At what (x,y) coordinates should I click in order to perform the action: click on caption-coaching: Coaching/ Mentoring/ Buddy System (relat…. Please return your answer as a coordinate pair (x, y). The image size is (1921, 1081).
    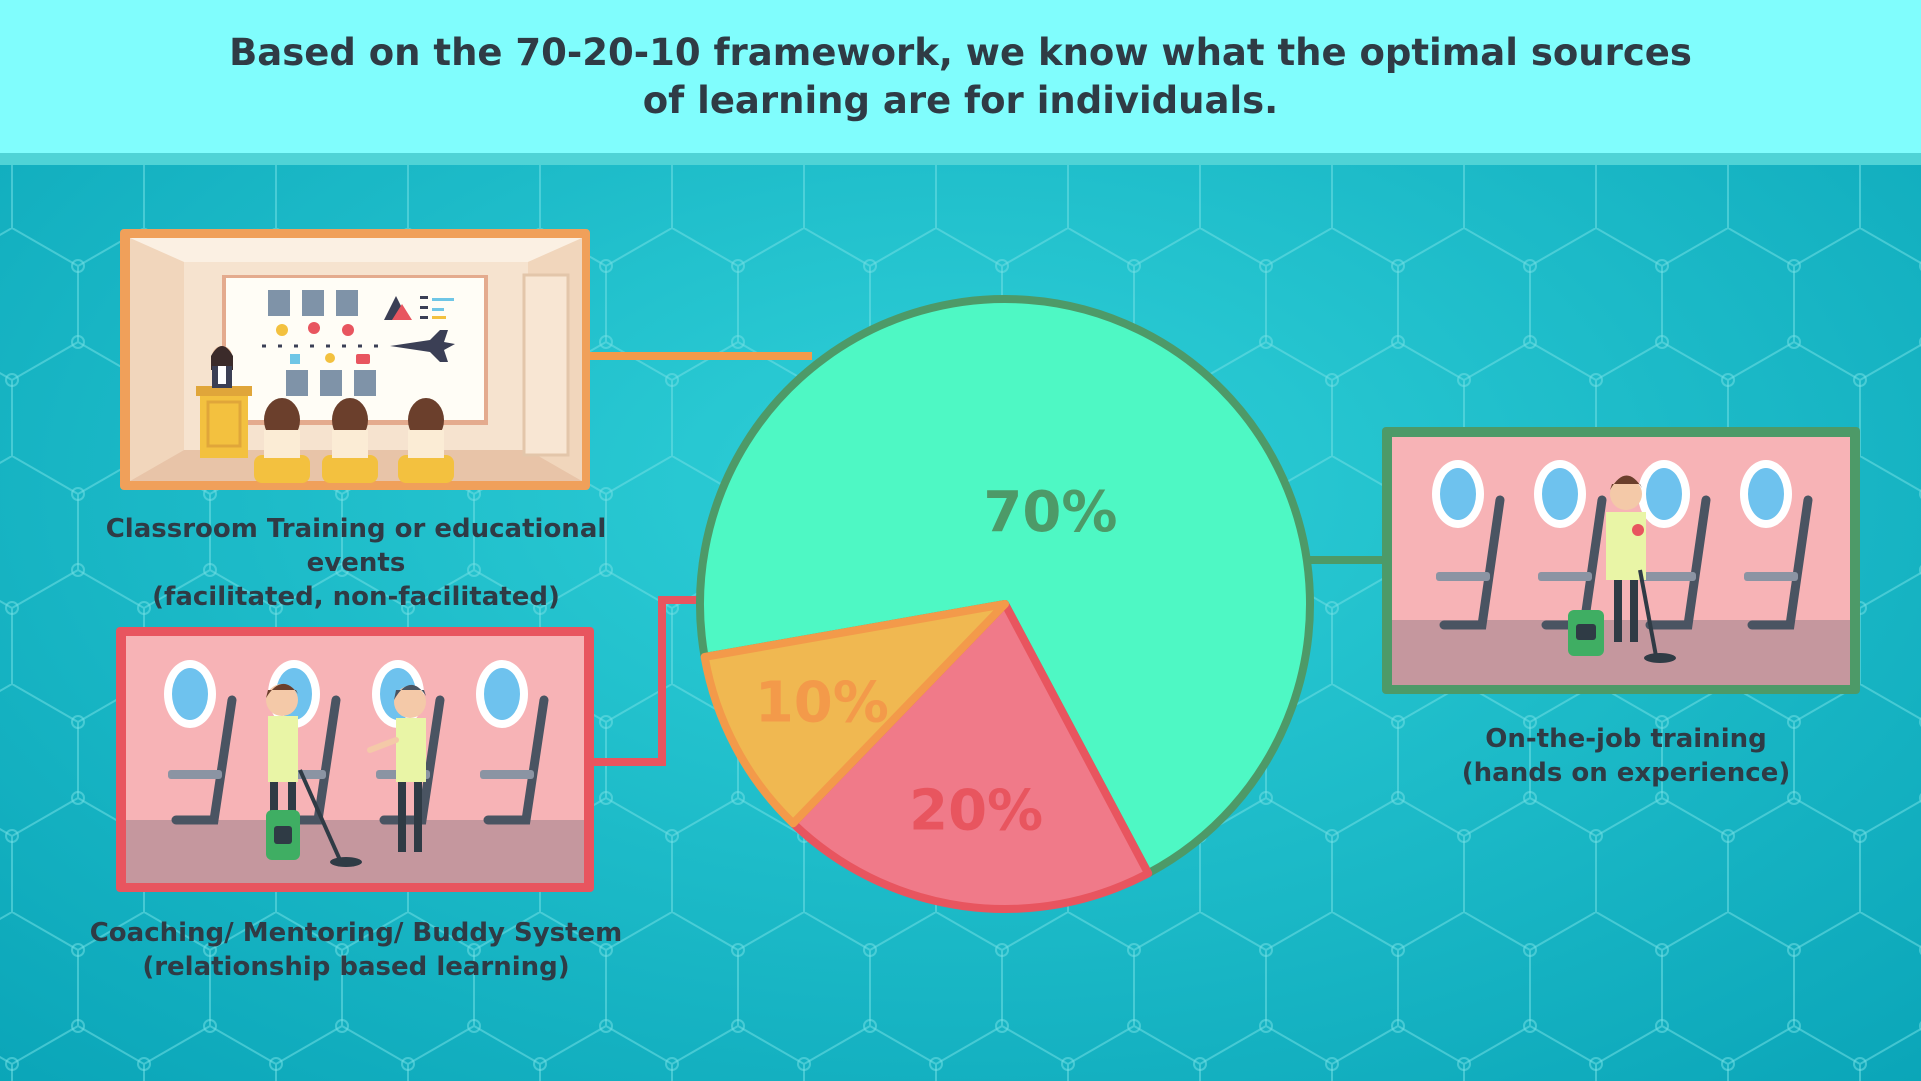
    Looking at the image, I should click on (356, 950).